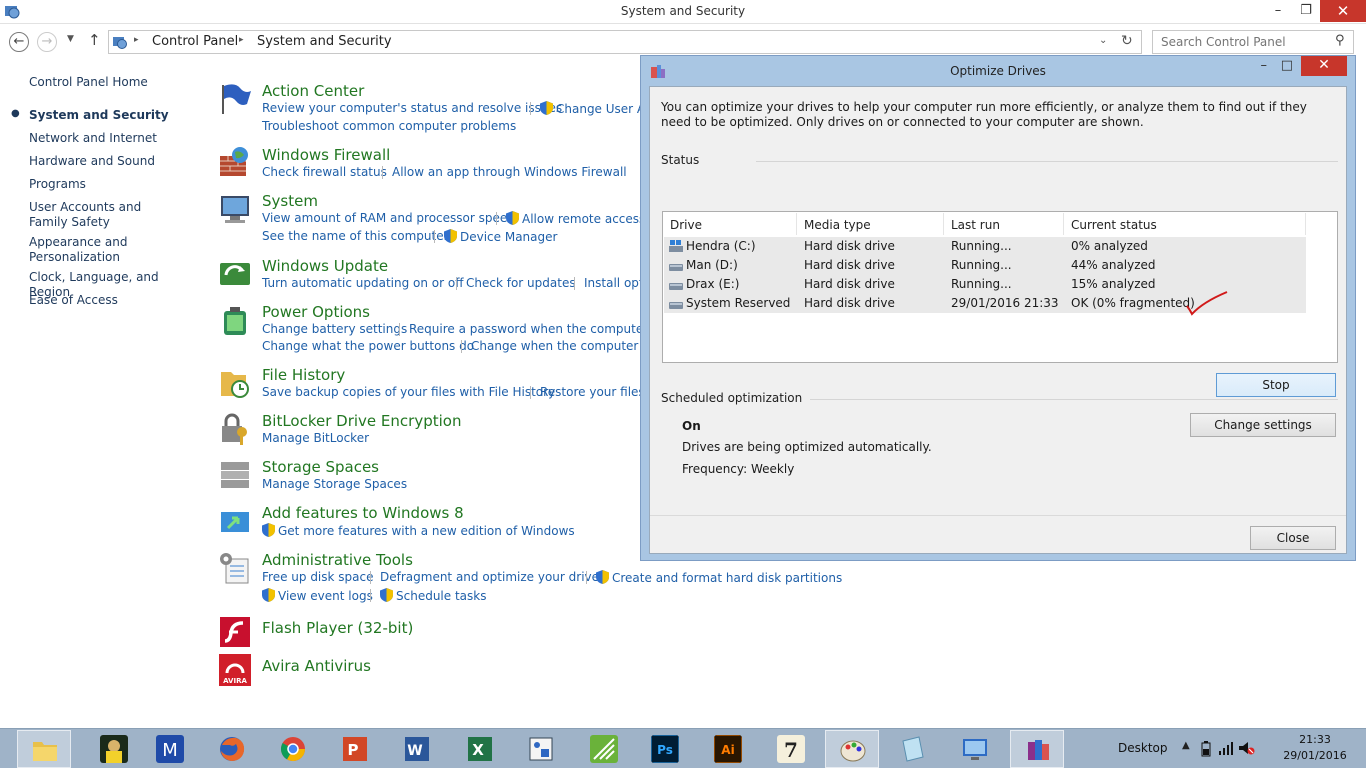  Describe the element at coordinates (44, 749) in the screenshot. I see `taskbar-file-explorer` at that location.